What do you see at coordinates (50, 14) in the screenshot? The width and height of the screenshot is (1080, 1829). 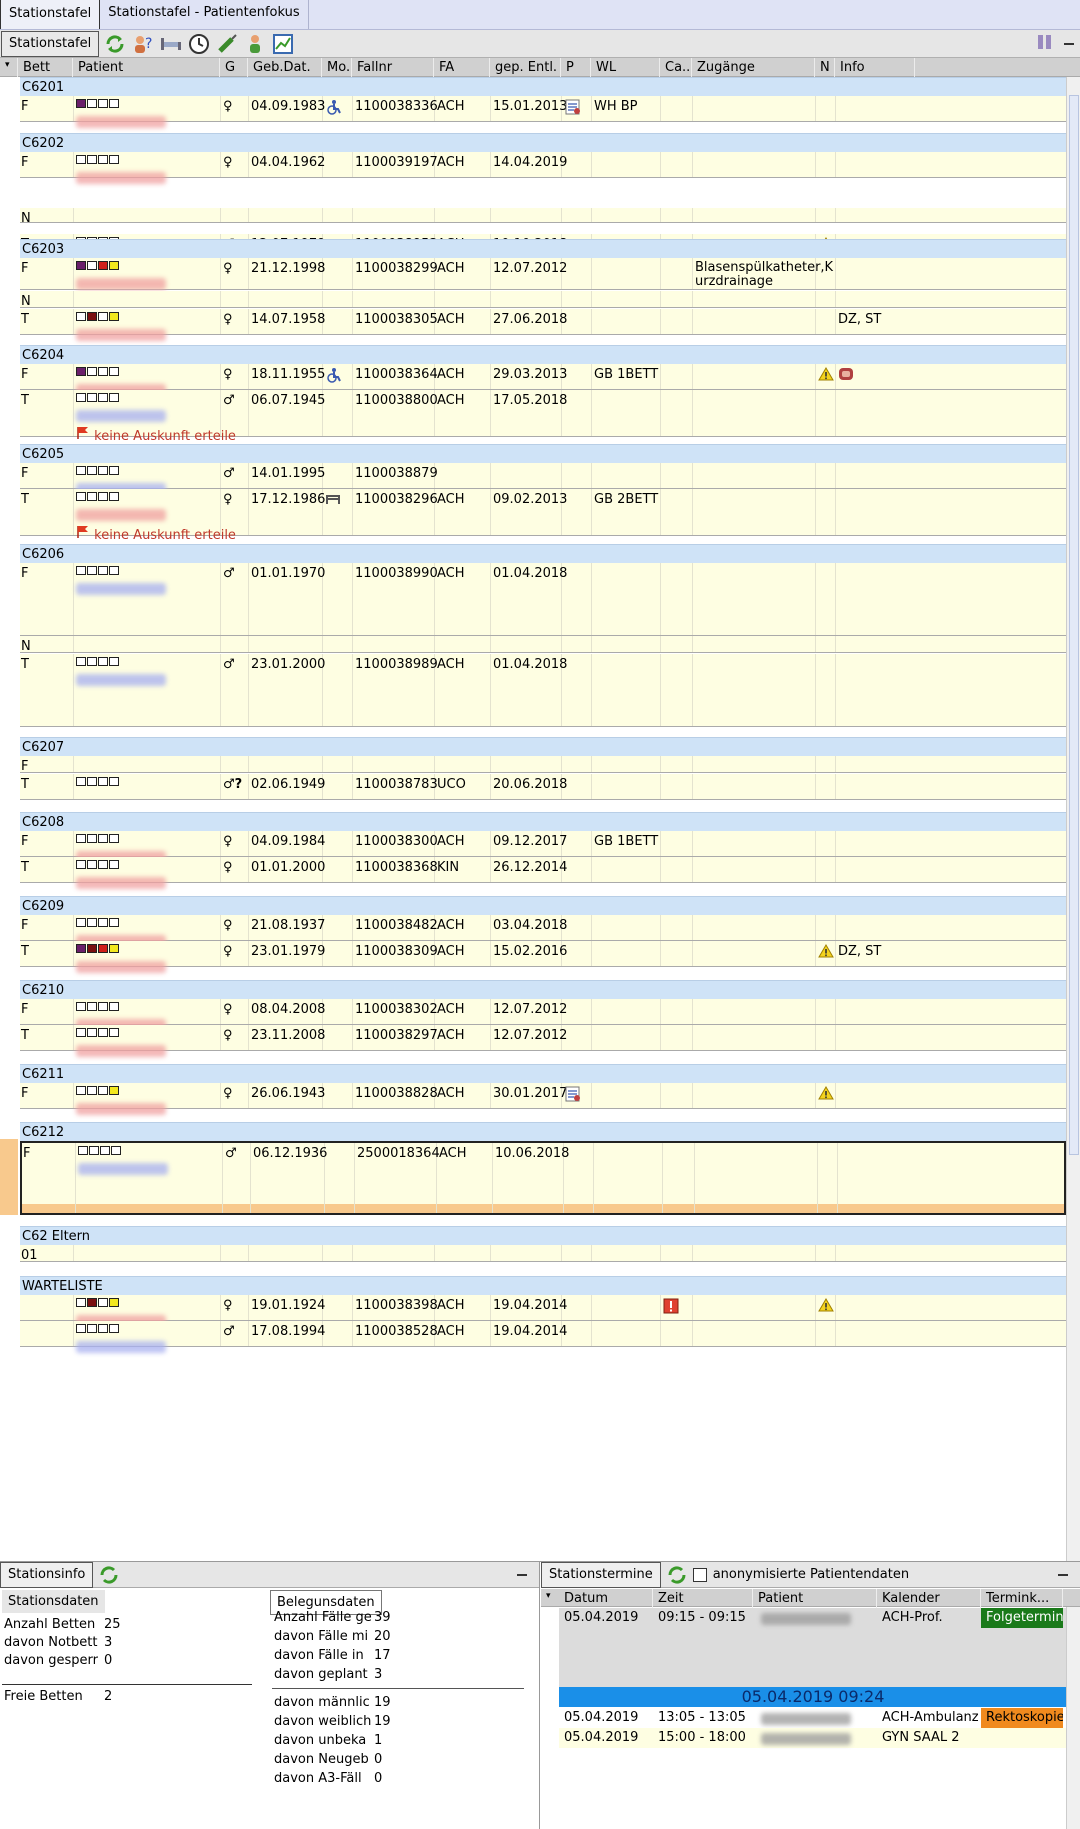 I see `tab-stationstafel: Stationstafel` at bounding box center [50, 14].